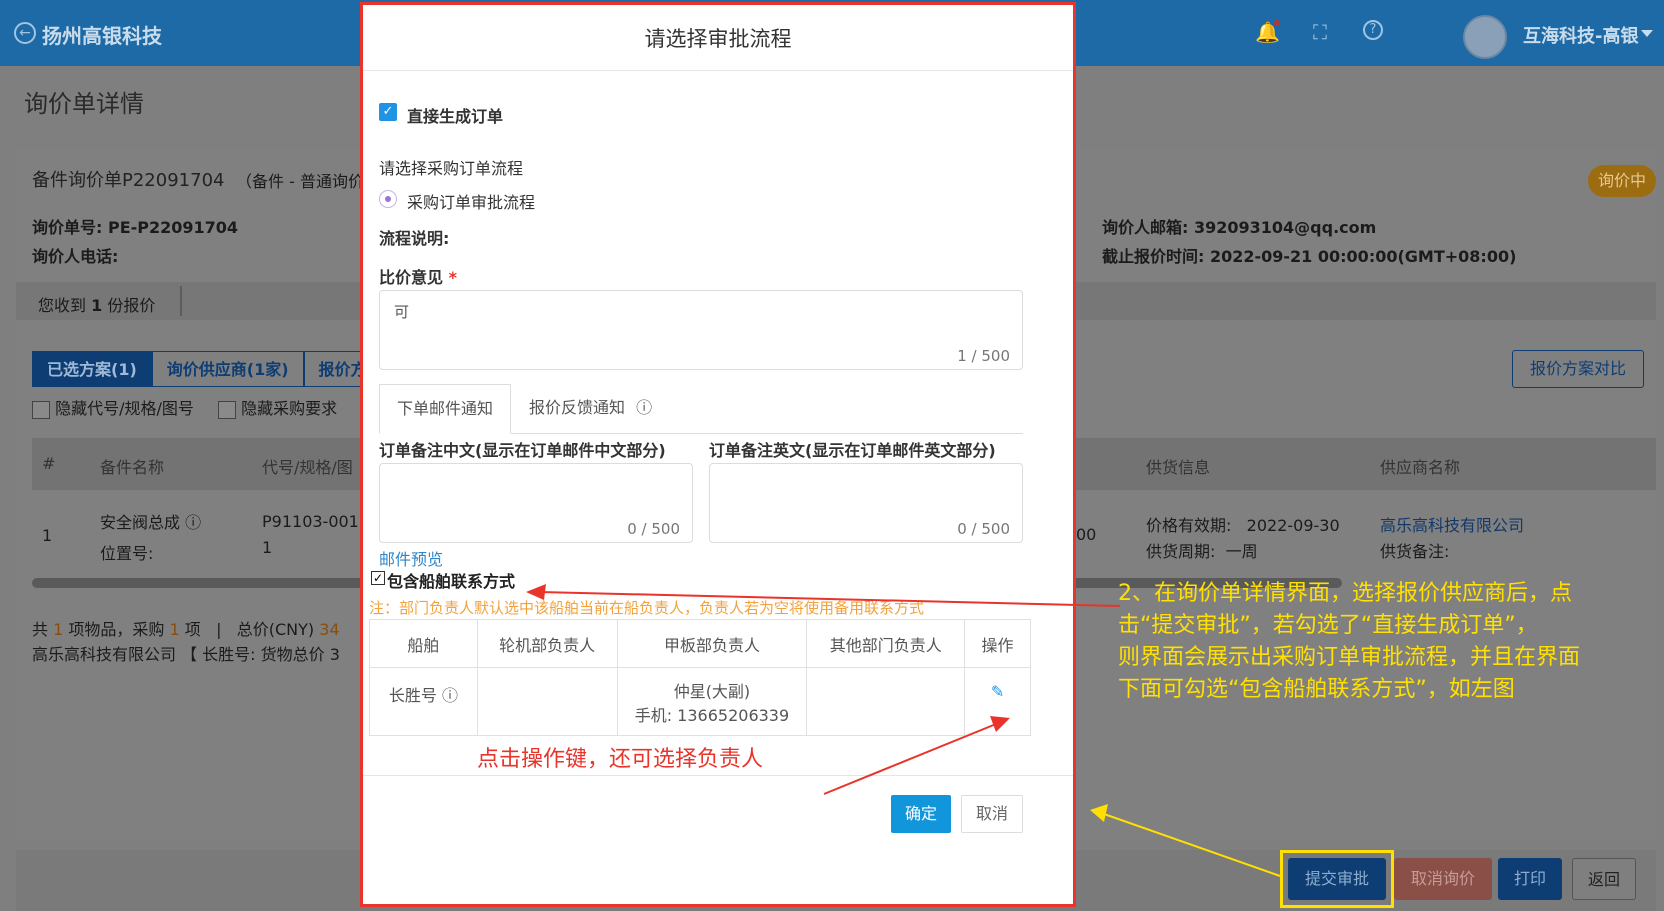  I want to click on annotation-arrows, so click(903, 730).